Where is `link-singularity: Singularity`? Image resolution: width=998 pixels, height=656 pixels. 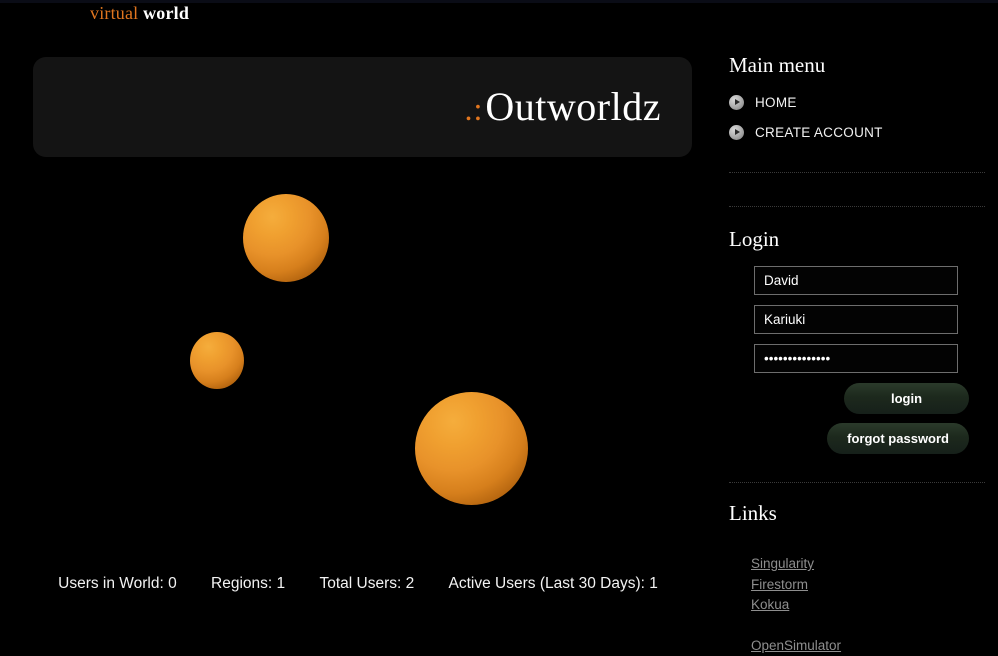
link-singularity: Singularity is located at coordinates (782, 563).